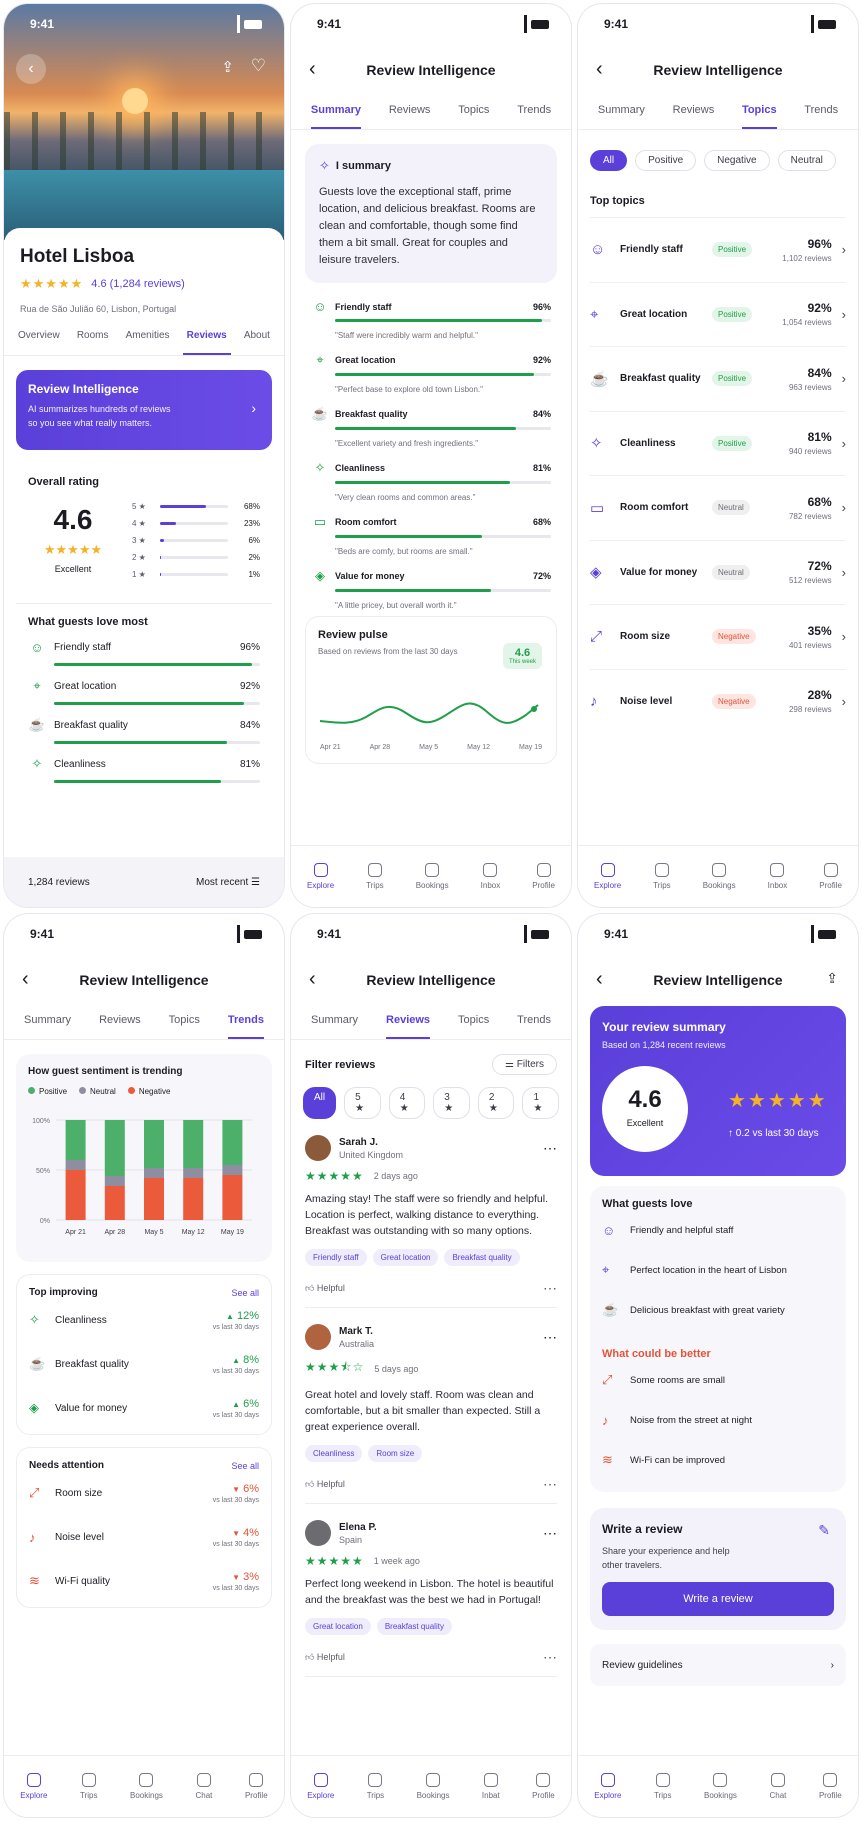 Image resolution: width=862 pixels, height=1824 pixels. Describe the element at coordinates (718, 314) in the screenshot. I see `topic-row: ⌖ Great location Positive 92% 1,054 reviews ›` at that location.